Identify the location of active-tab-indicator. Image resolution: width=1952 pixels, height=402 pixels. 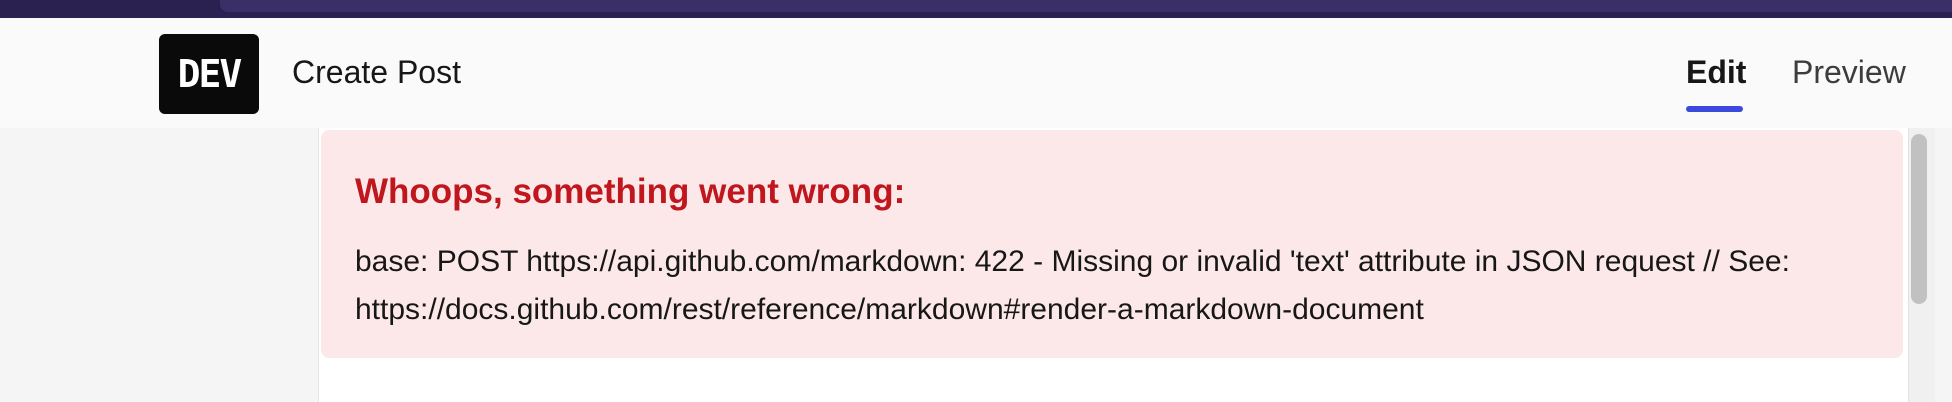
(1714, 109).